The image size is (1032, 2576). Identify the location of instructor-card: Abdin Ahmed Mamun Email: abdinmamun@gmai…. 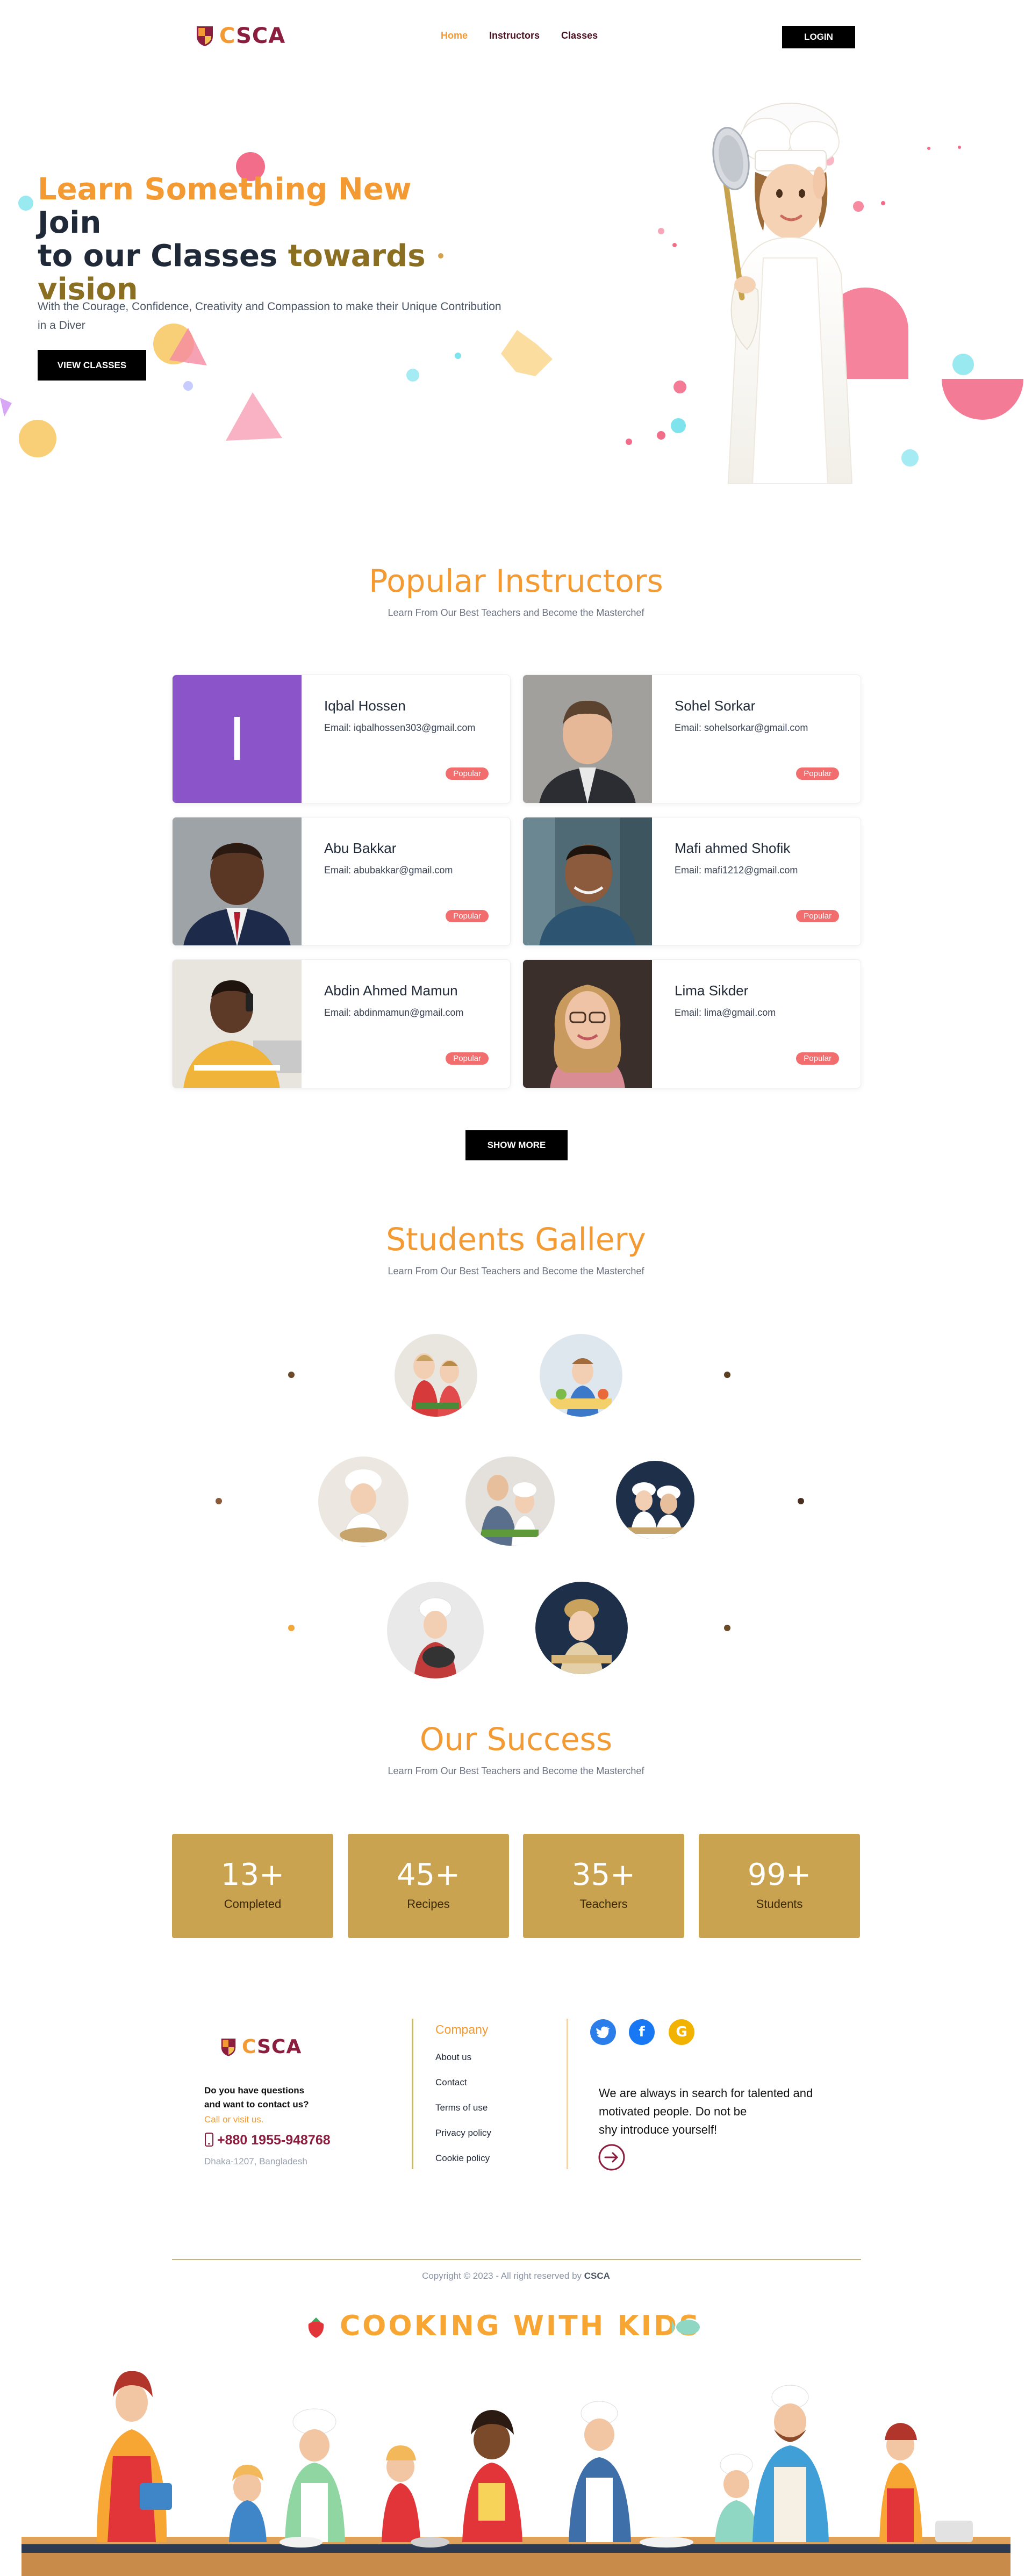
(341, 1023).